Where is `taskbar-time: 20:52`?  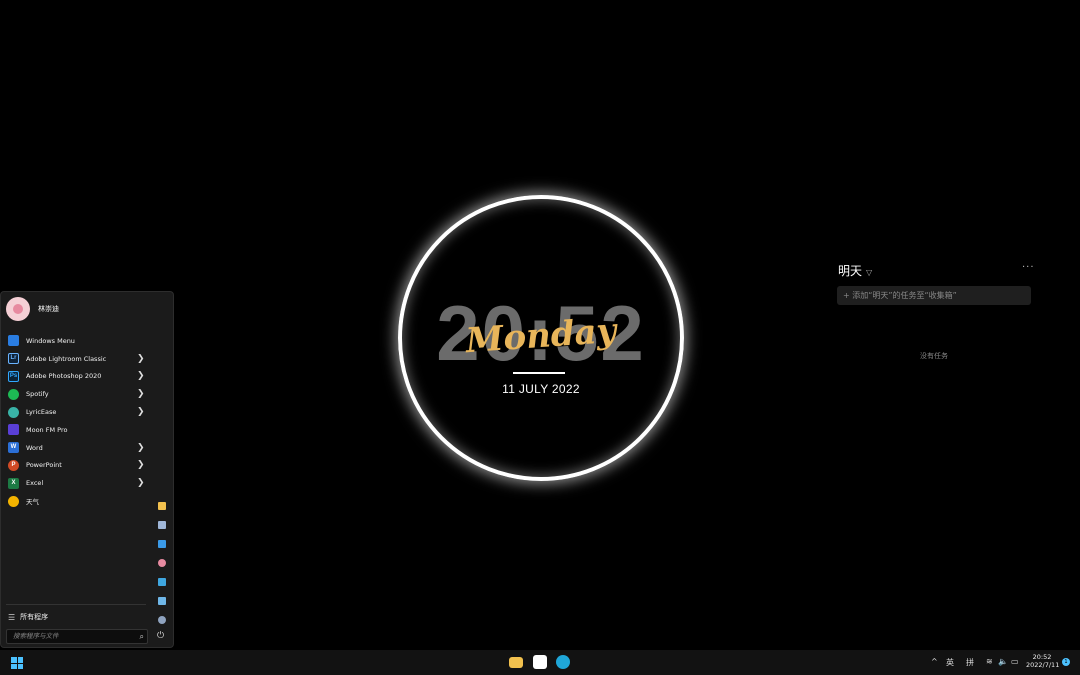
taskbar-time: 20:52 is located at coordinates (1042, 657).